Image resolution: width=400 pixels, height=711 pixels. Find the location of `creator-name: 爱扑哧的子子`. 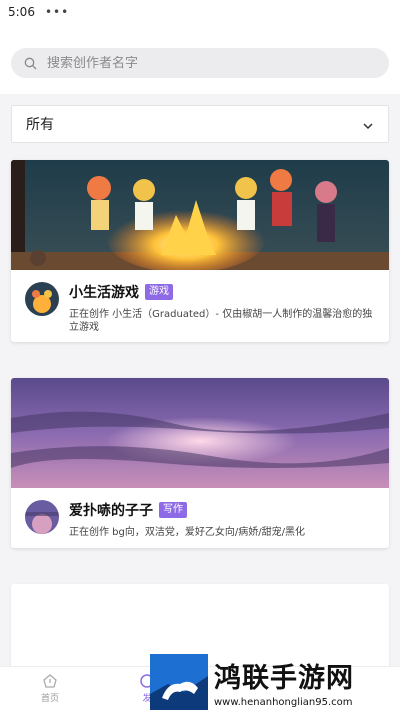

creator-name: 爱扑哧的子子 is located at coordinates (111, 511).